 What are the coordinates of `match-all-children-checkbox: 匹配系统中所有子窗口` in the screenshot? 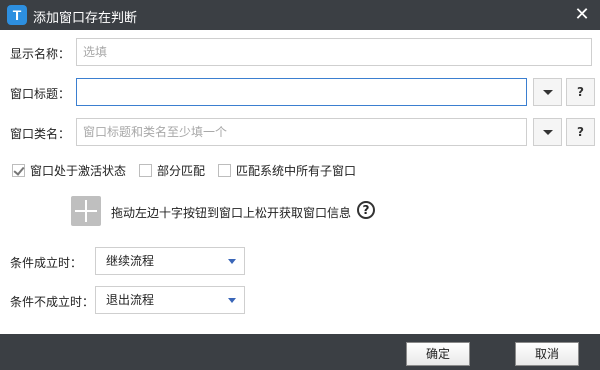 It's located at (287, 170).